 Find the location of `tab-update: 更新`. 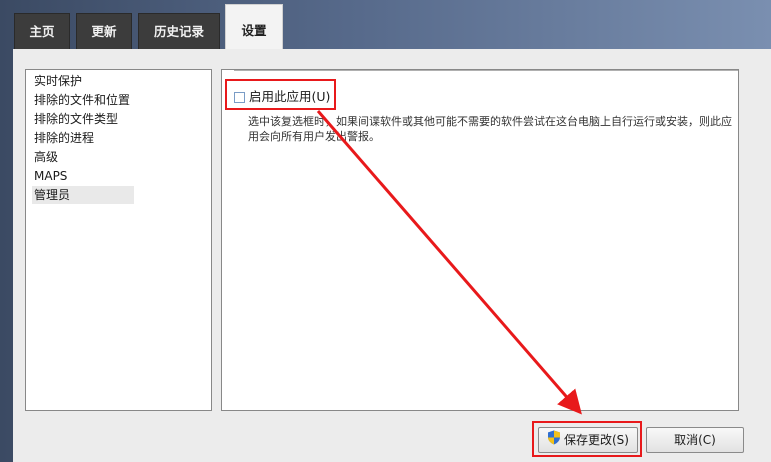

tab-update: 更新 is located at coordinates (104, 31).